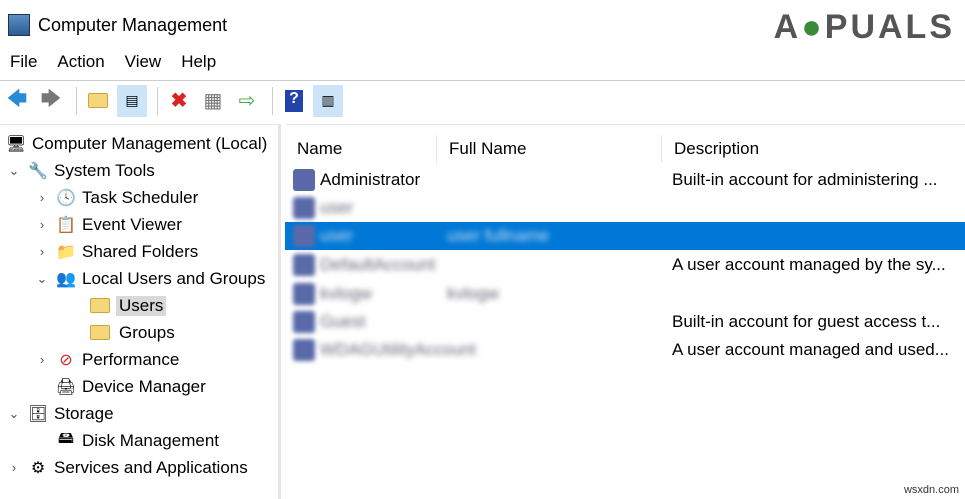 This screenshot has height=499, width=965. Describe the element at coordinates (294, 101) in the screenshot. I see `help-icon: ?` at that location.